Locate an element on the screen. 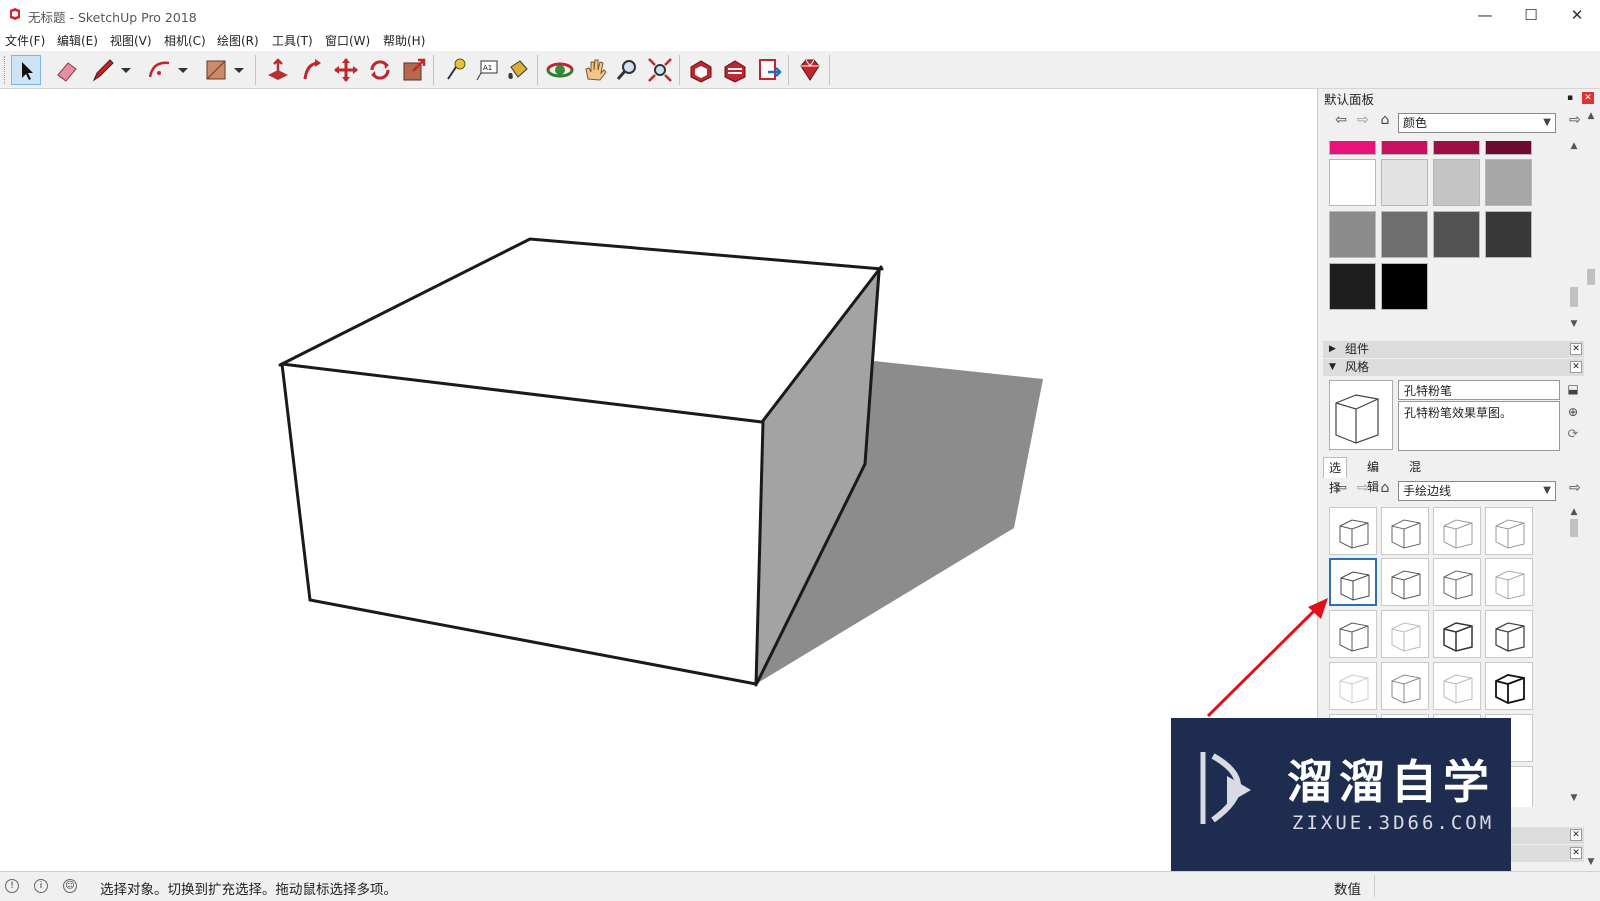 This screenshot has height=901, width=1600. styles-scrollbar: ▲ ▼ is located at coordinates (1574, 655).